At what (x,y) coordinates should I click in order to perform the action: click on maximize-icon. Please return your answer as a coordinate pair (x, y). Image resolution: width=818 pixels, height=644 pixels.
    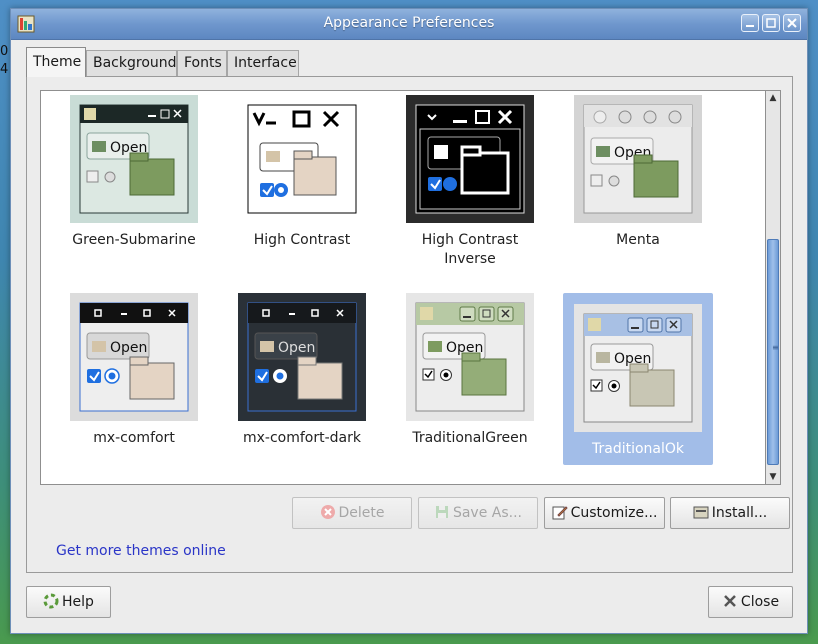
    Looking at the image, I should click on (771, 23).